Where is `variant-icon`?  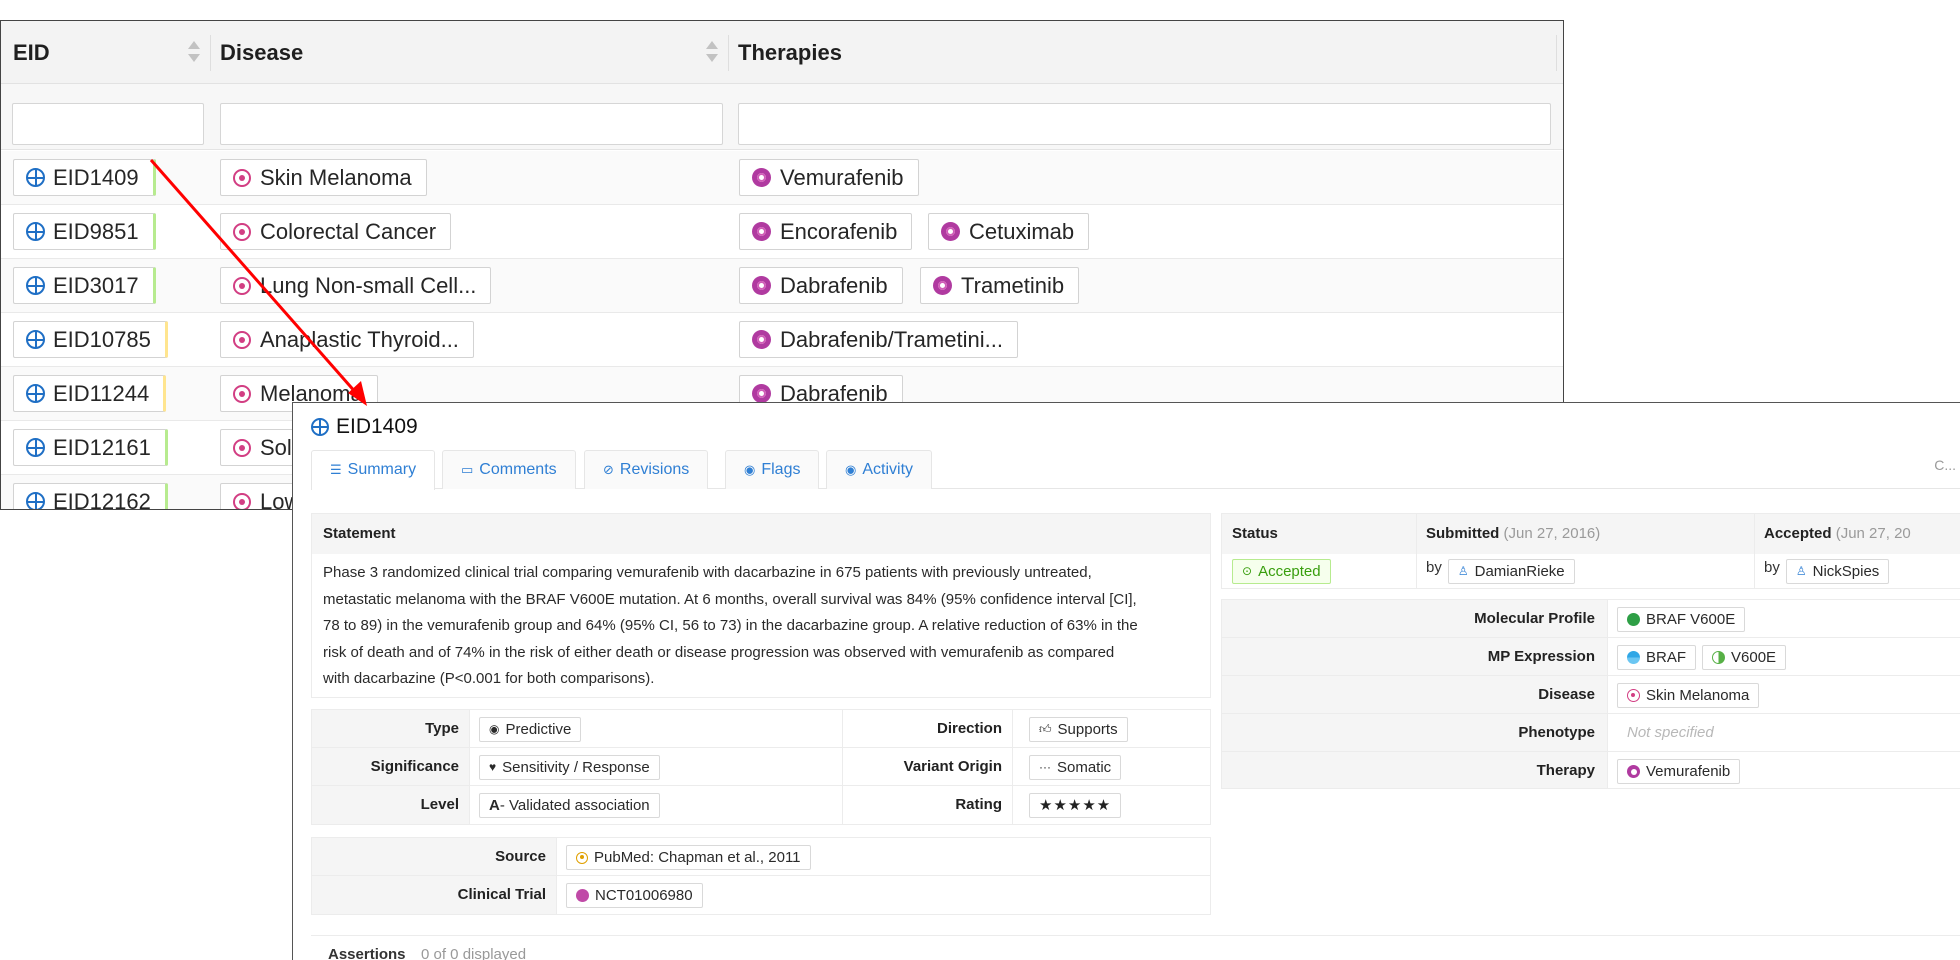 variant-icon is located at coordinates (1719, 657).